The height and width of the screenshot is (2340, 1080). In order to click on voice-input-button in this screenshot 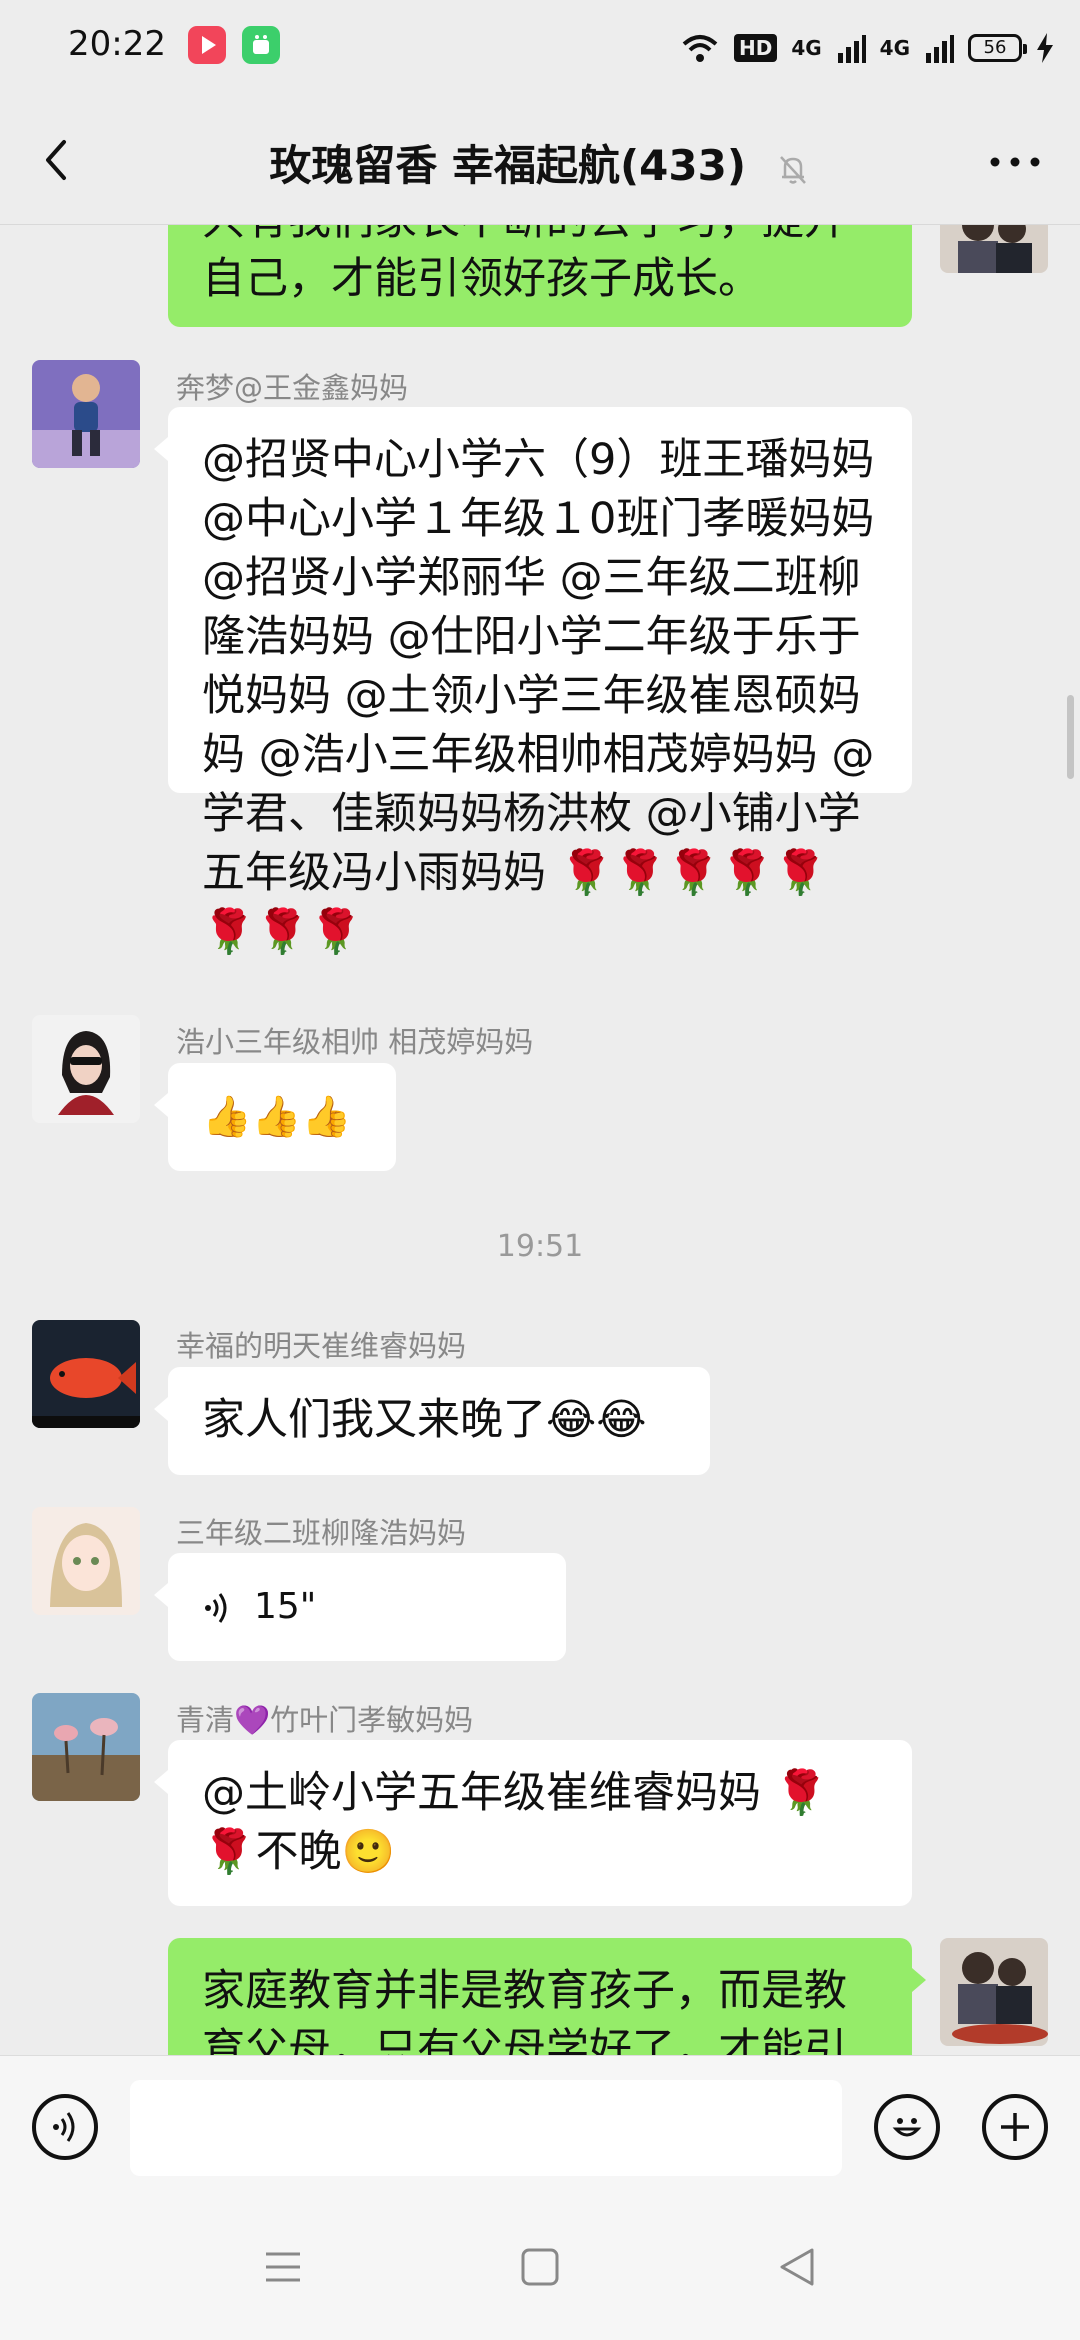, I will do `click(65, 2127)`.